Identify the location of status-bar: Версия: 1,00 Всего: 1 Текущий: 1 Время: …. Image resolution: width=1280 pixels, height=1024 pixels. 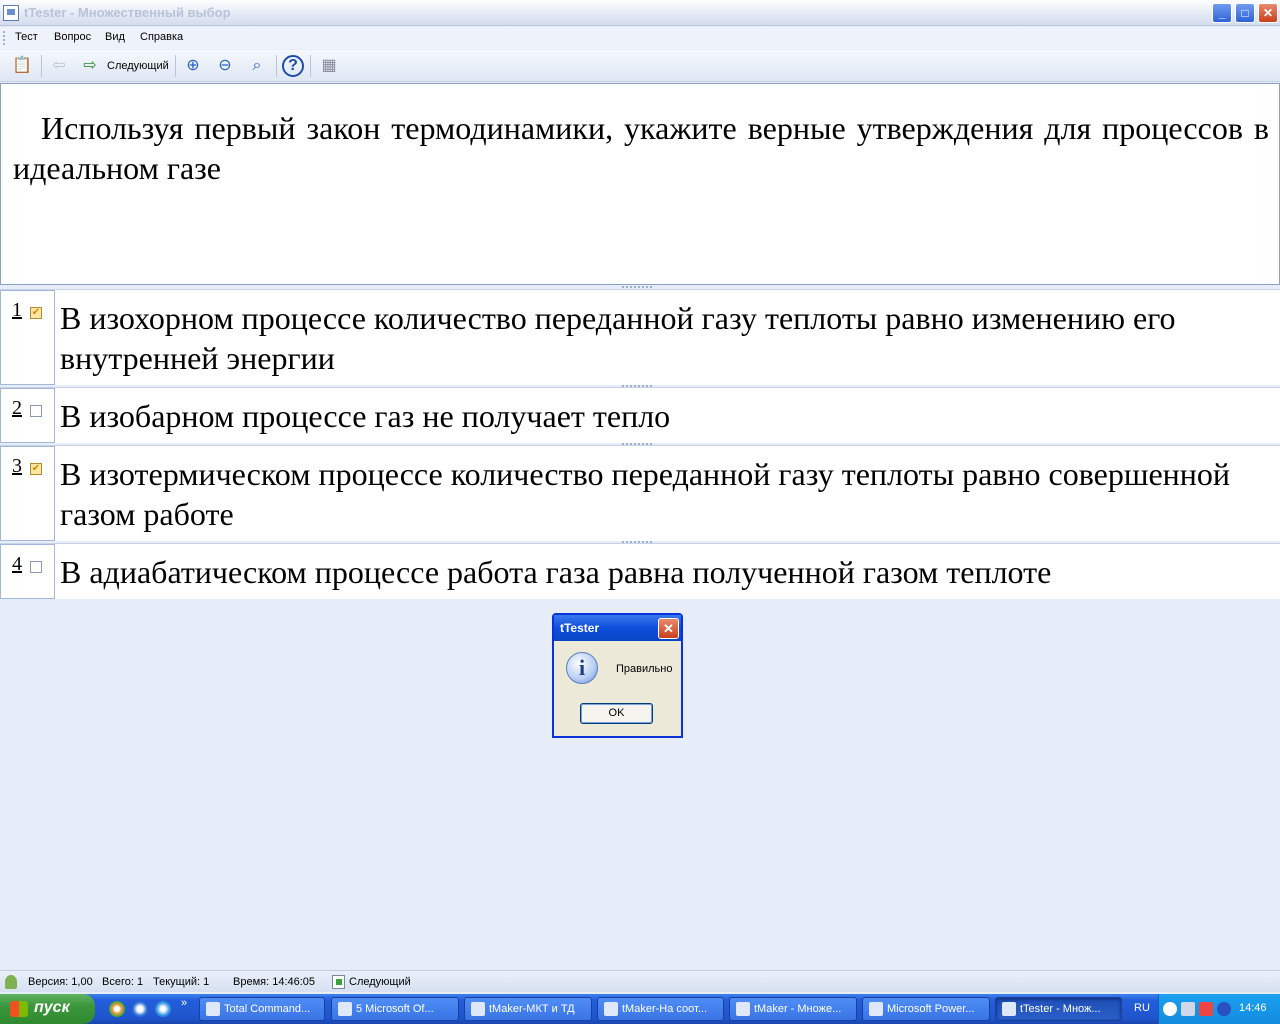
(640, 981).